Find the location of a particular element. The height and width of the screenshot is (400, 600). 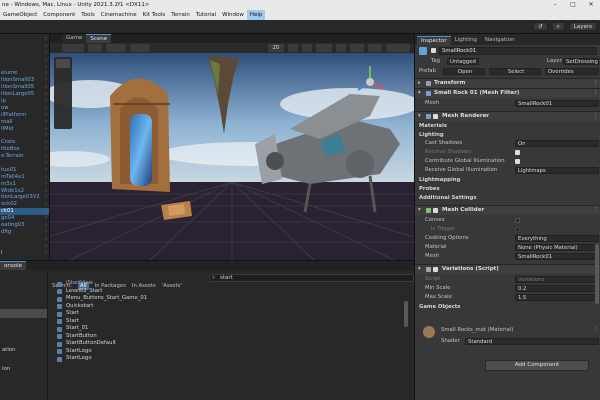

tab-lighting: Lighting is located at coordinates (465, 40).